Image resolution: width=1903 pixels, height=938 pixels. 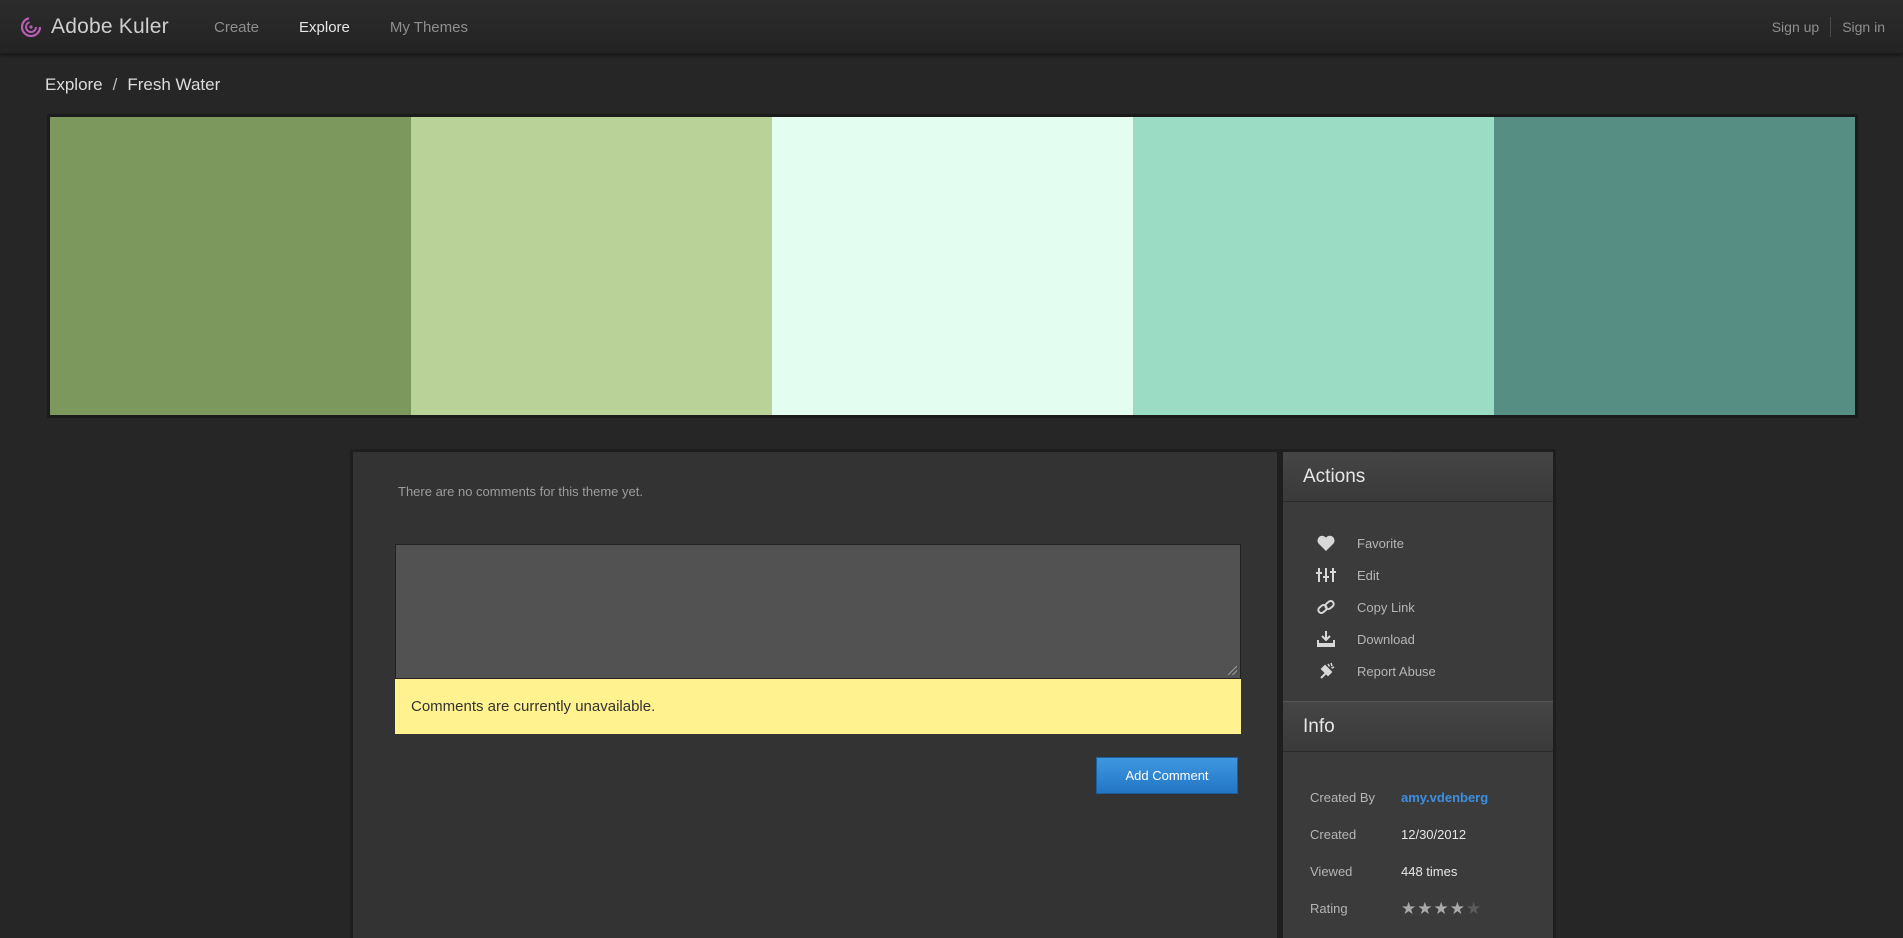 What do you see at coordinates (324, 27) in the screenshot?
I see `nav-explore: Explore` at bounding box center [324, 27].